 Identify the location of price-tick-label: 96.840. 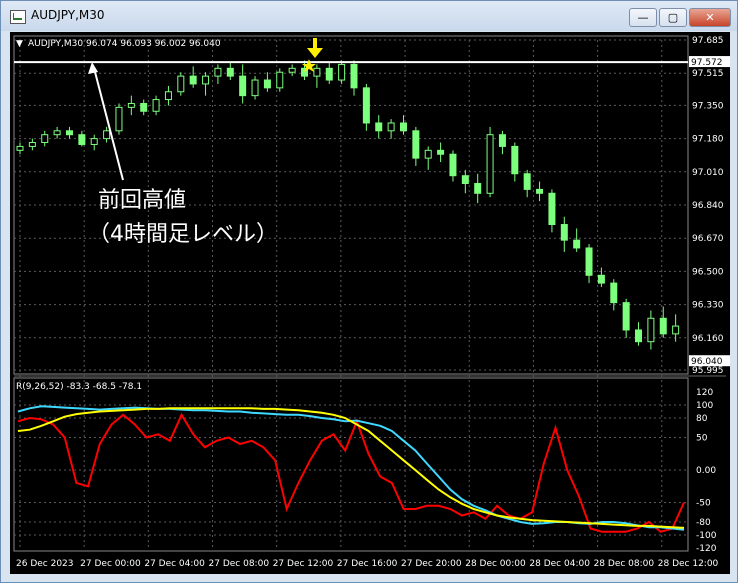
(708, 206).